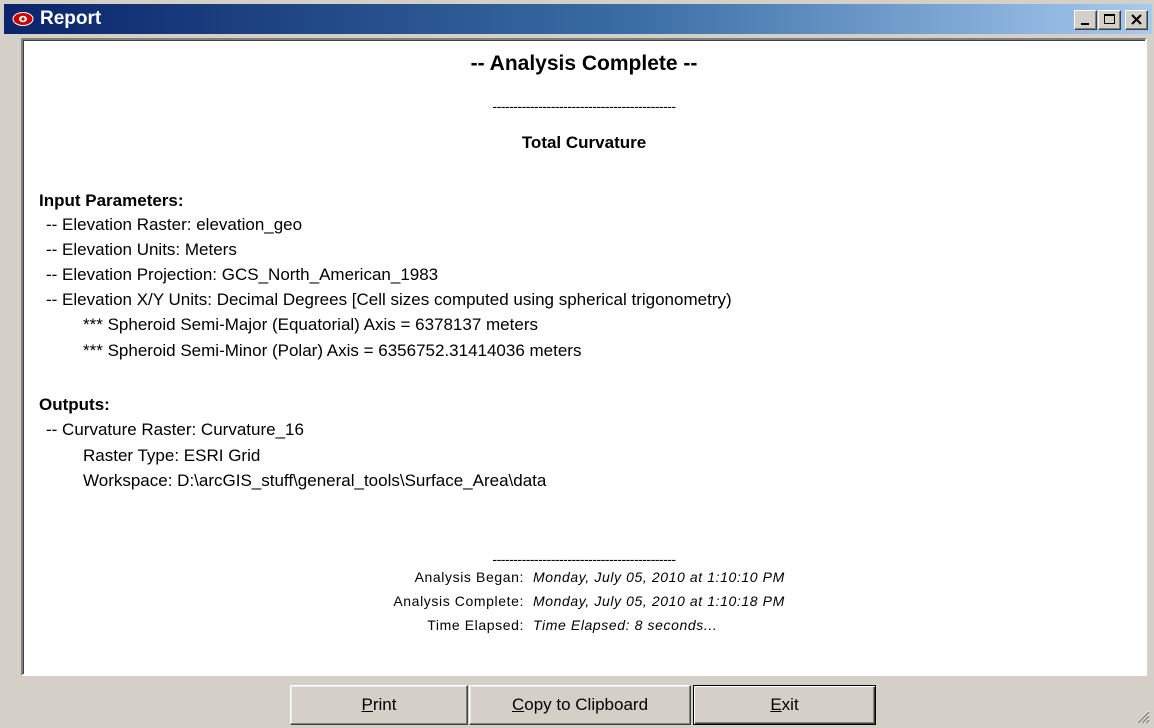 This screenshot has height=728, width=1154. I want to click on began-value: Monday, July 05, 2010 at 1:10:10 PM, so click(659, 577).